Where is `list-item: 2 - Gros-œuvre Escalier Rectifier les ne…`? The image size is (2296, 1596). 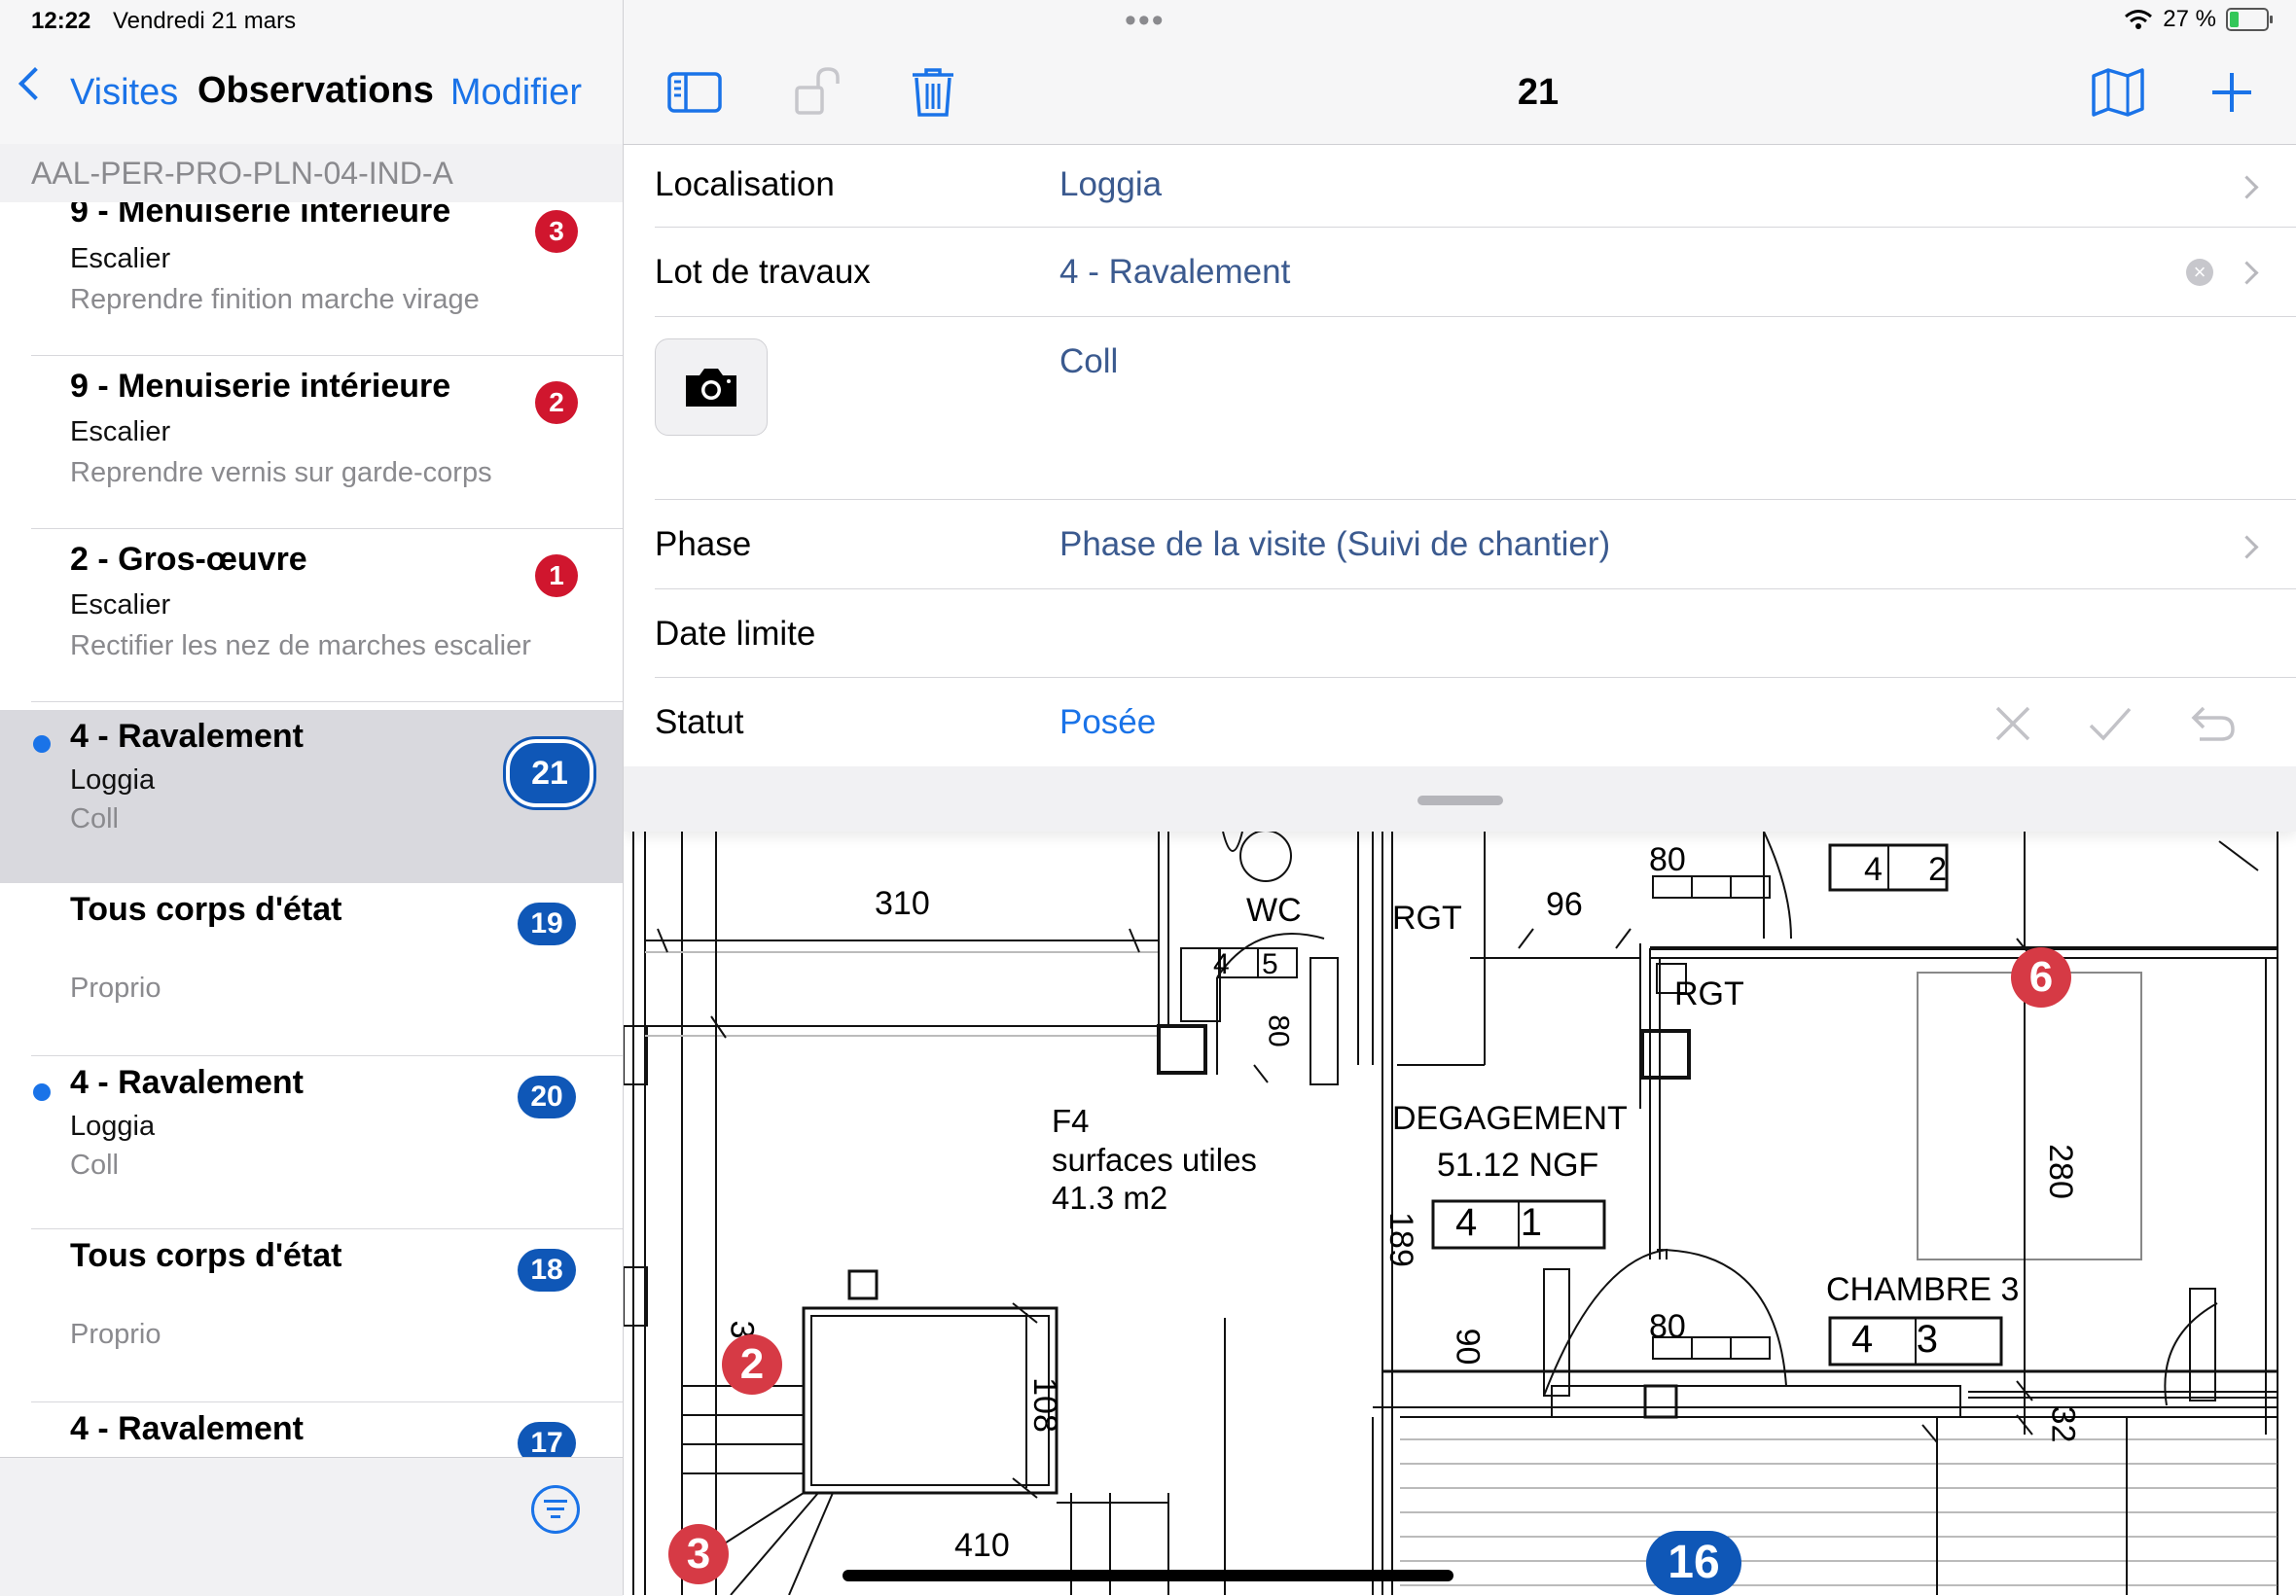
list-item: 2 - Gros-œuvre Escalier Rectifier les ne… is located at coordinates (311, 616).